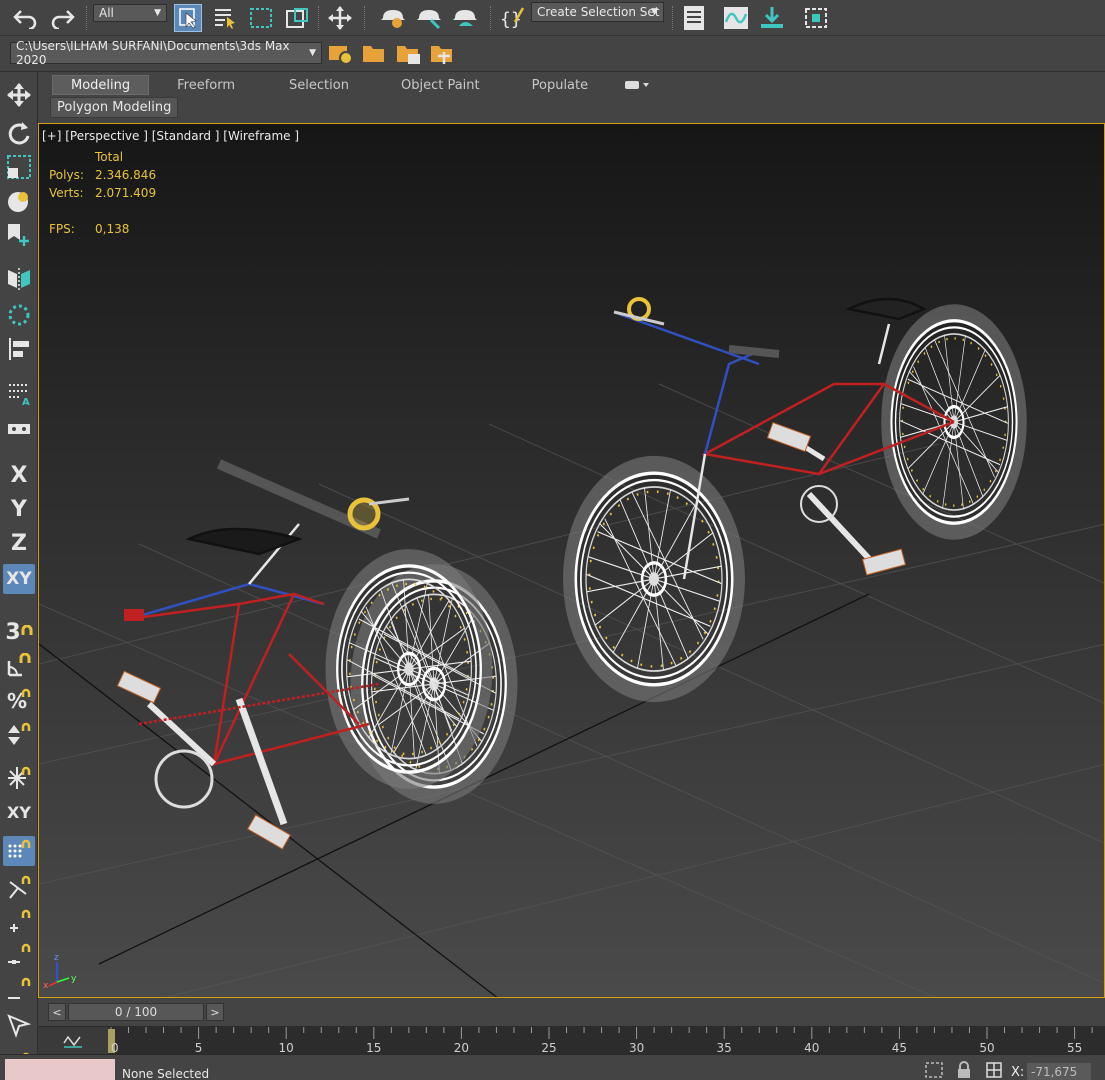  I want to click on rotate-tool-icon, so click(19, 133).